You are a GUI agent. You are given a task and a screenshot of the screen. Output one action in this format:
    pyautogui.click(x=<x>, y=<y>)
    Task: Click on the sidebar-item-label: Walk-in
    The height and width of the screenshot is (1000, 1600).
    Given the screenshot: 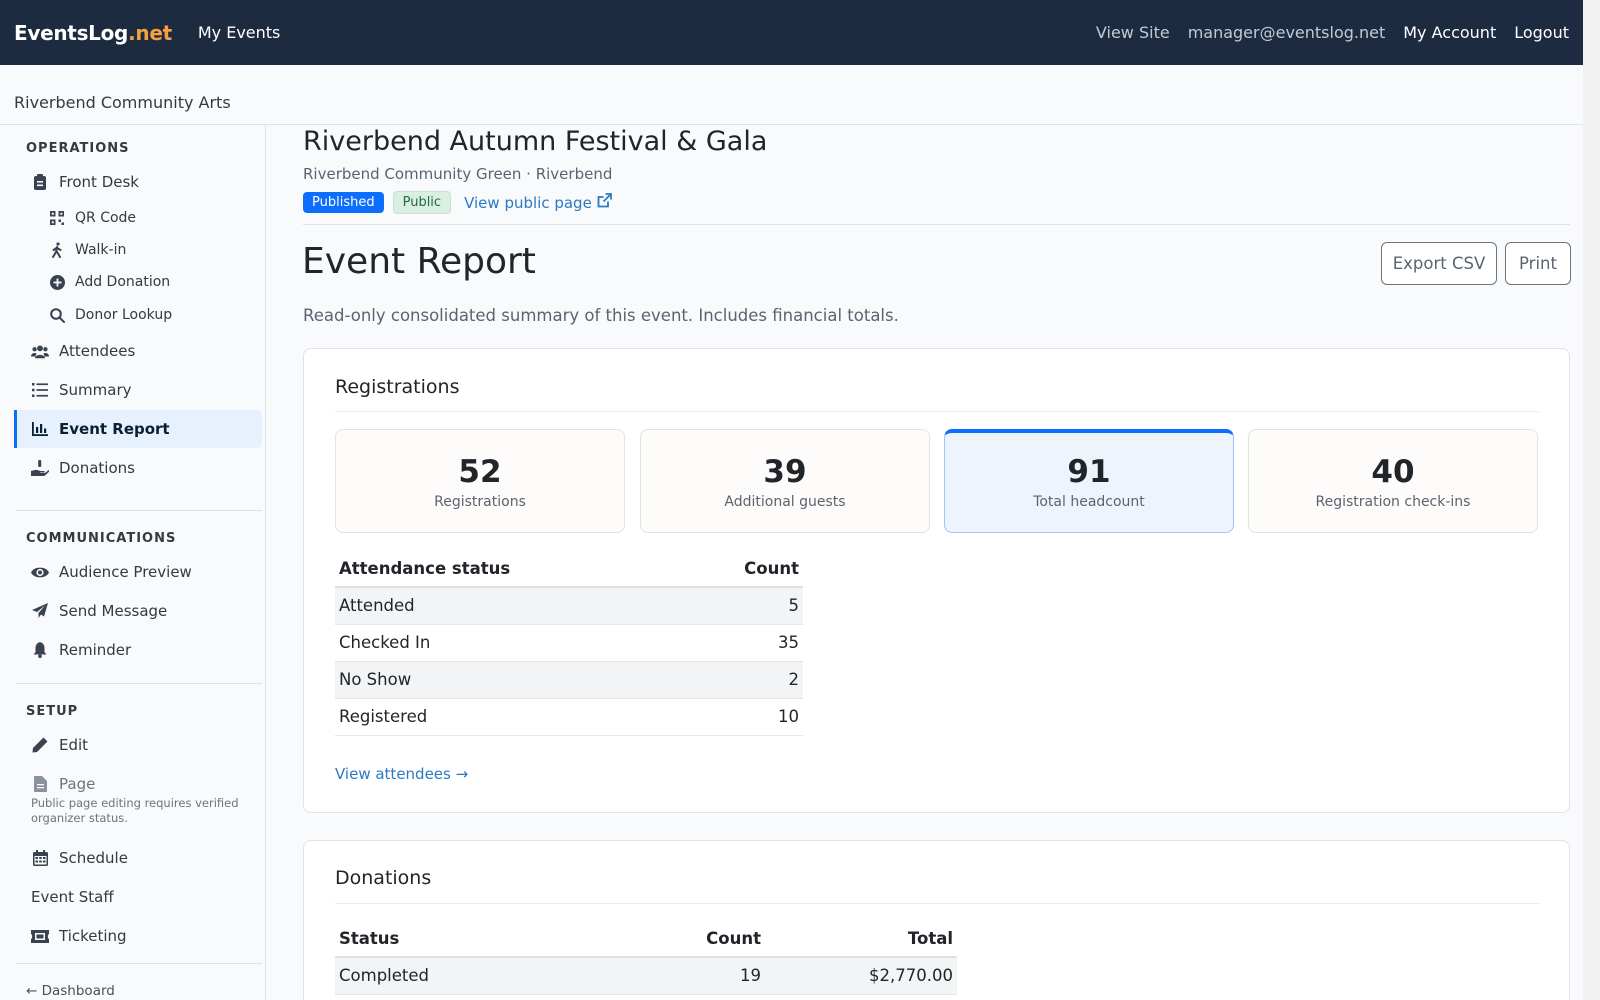 What is the action you would take?
    pyautogui.click(x=101, y=250)
    